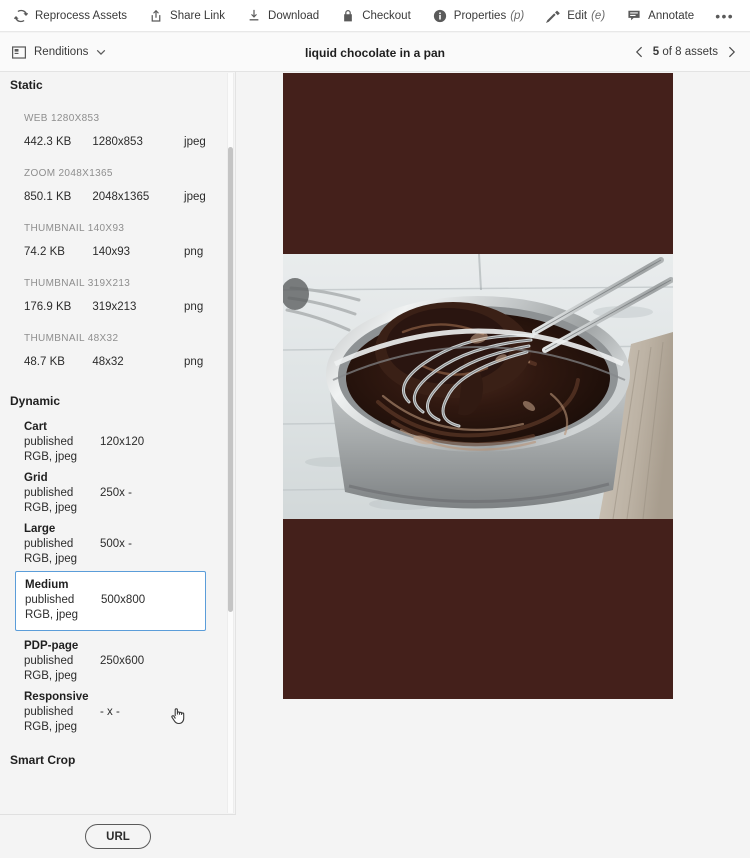 Image resolution: width=750 pixels, height=858 pixels. I want to click on static-rendition-item: THUMBNAIL 140X93 74.2 KB 140x93 png, so click(114, 230).